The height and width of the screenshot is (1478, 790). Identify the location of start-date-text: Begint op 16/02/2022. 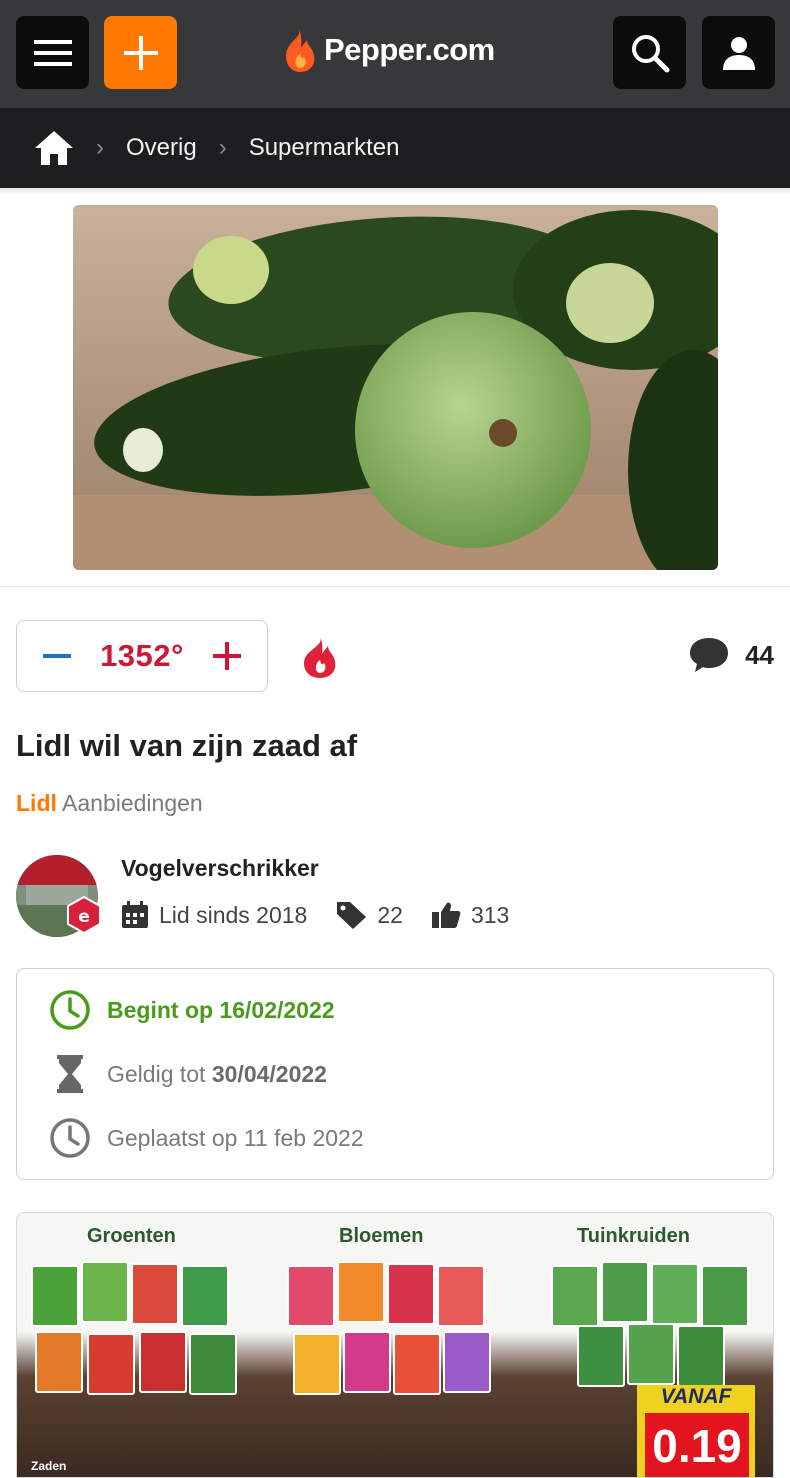
(221, 1009).